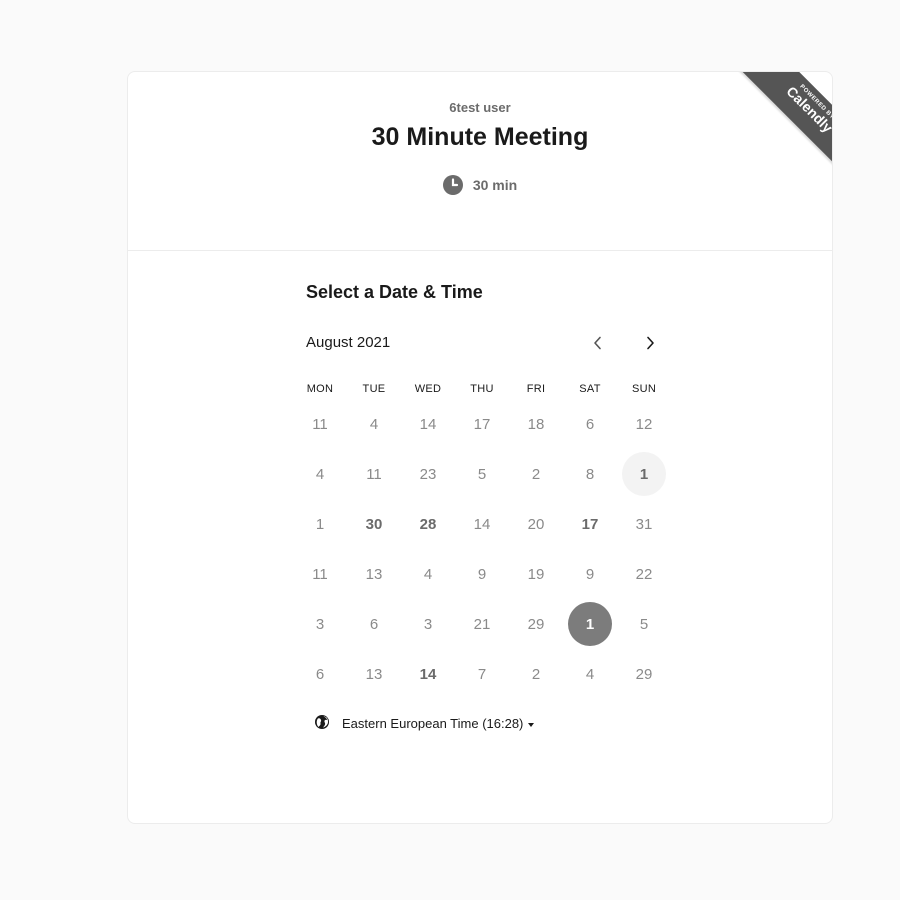  I want to click on calendar-cell: 12, so click(644, 424).